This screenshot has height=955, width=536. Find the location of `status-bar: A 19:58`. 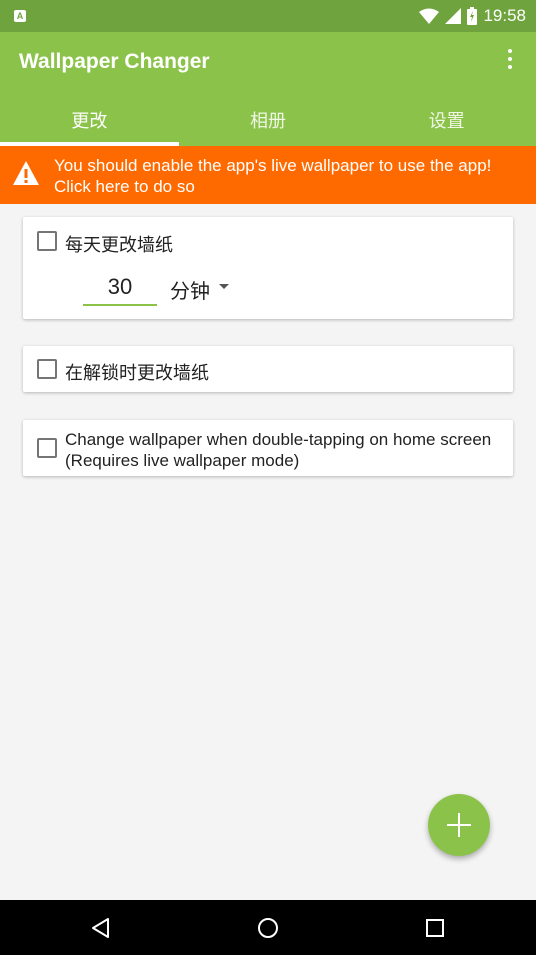

status-bar: A 19:58 is located at coordinates (268, 16).